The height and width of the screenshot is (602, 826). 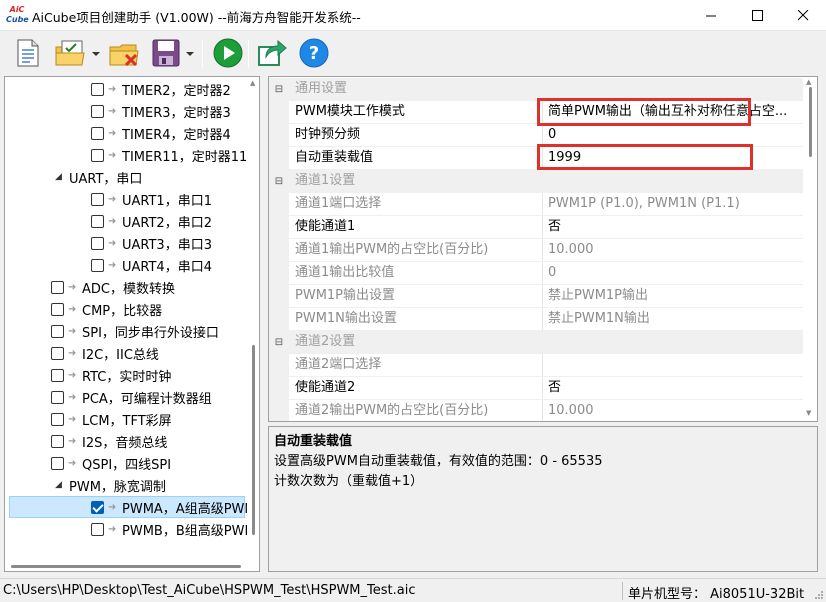 I want to click on tree-item: ➜ SPI，同步串行外设接口, so click(x=135, y=331).